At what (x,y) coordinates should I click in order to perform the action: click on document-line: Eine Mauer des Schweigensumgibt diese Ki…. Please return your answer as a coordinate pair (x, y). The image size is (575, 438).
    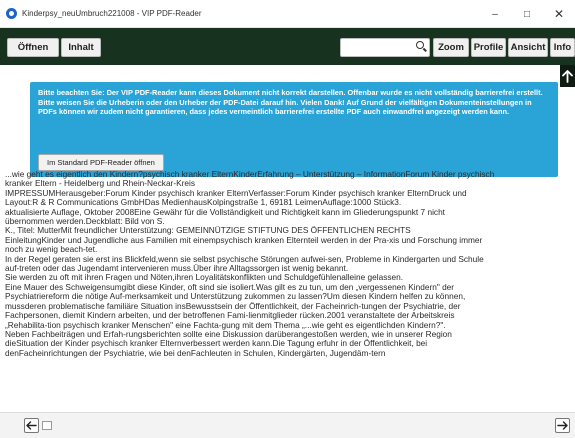
    Looking at the image, I should click on (230, 287).